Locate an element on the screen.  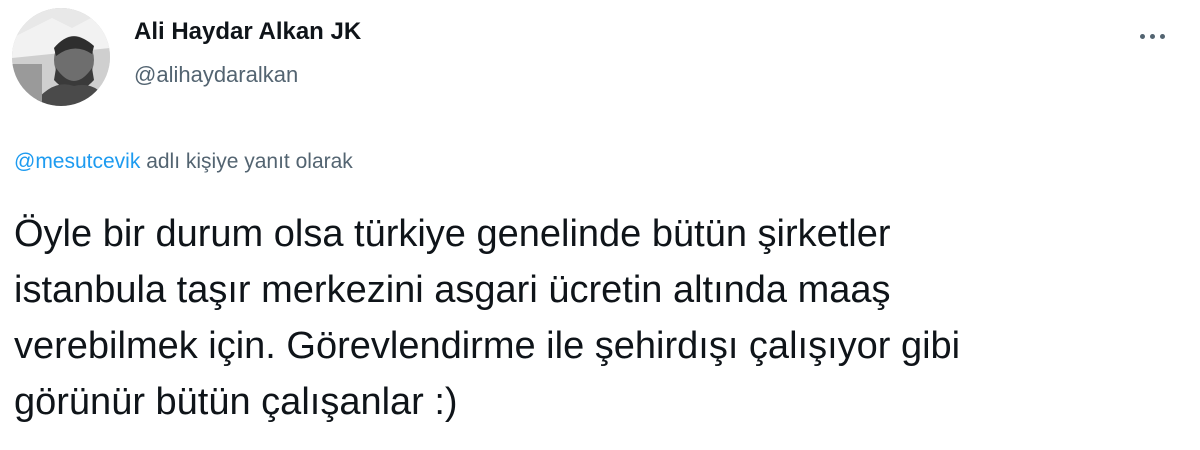
reply-context-suffix: adlı kişiye yanıt olarak is located at coordinates (246, 161).